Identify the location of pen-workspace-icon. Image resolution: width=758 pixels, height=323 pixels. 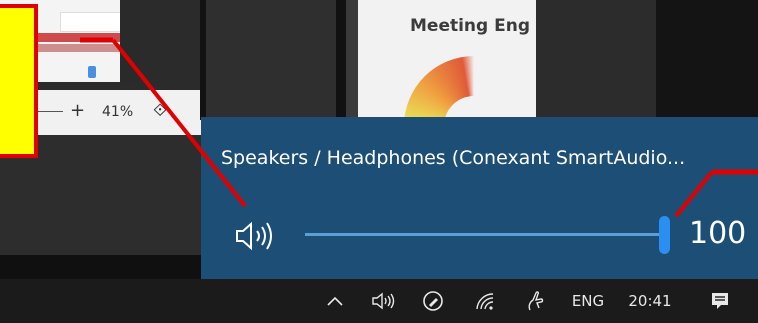
(433, 301).